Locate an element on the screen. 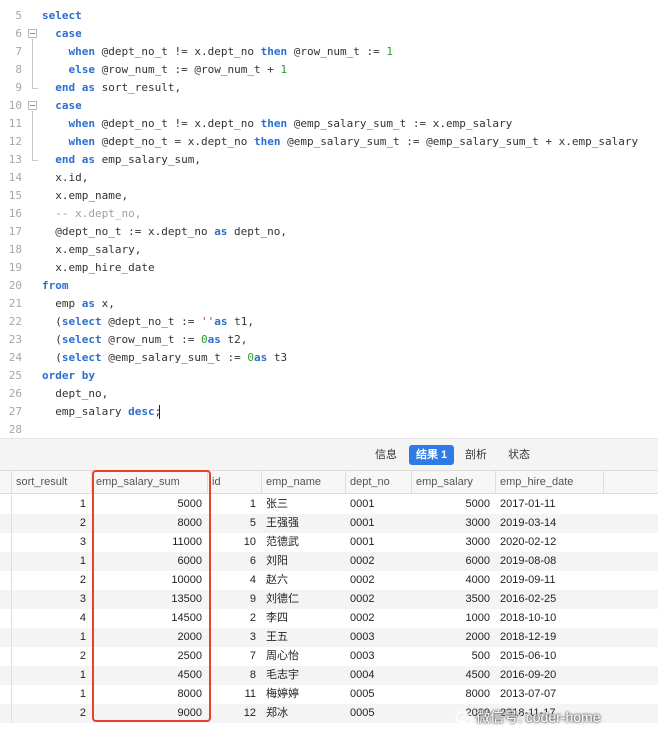  cell-emp-hire-date: 2019-08-08 is located at coordinates (550, 561).